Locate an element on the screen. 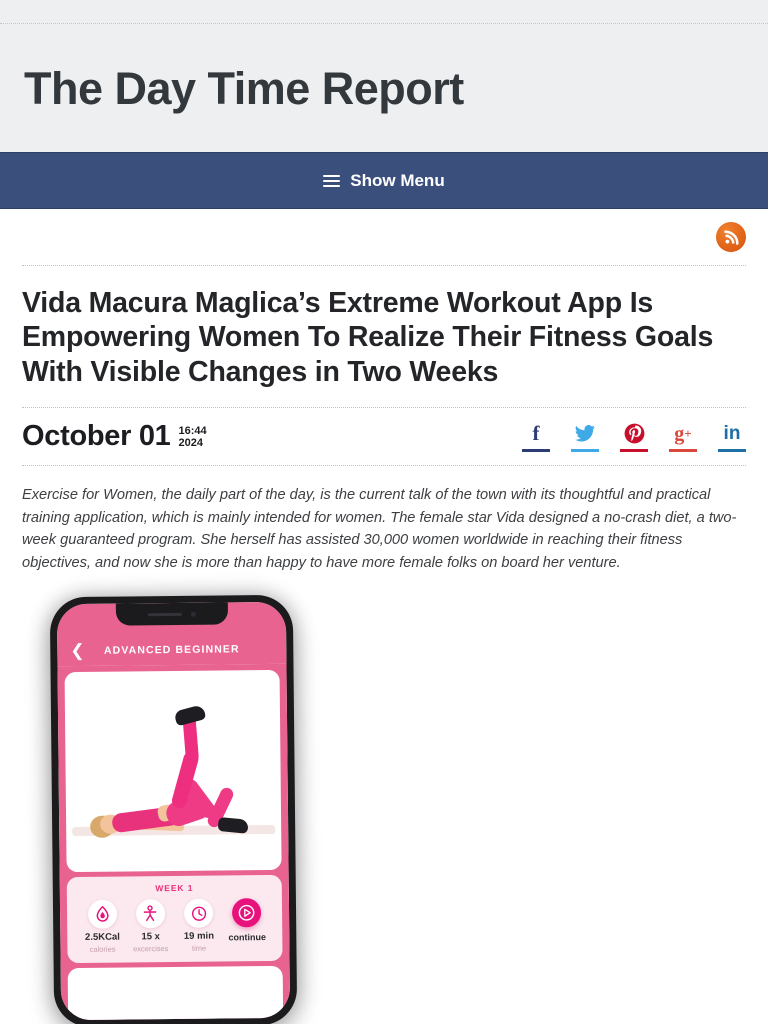  publish-year: 2024 is located at coordinates (190, 443).